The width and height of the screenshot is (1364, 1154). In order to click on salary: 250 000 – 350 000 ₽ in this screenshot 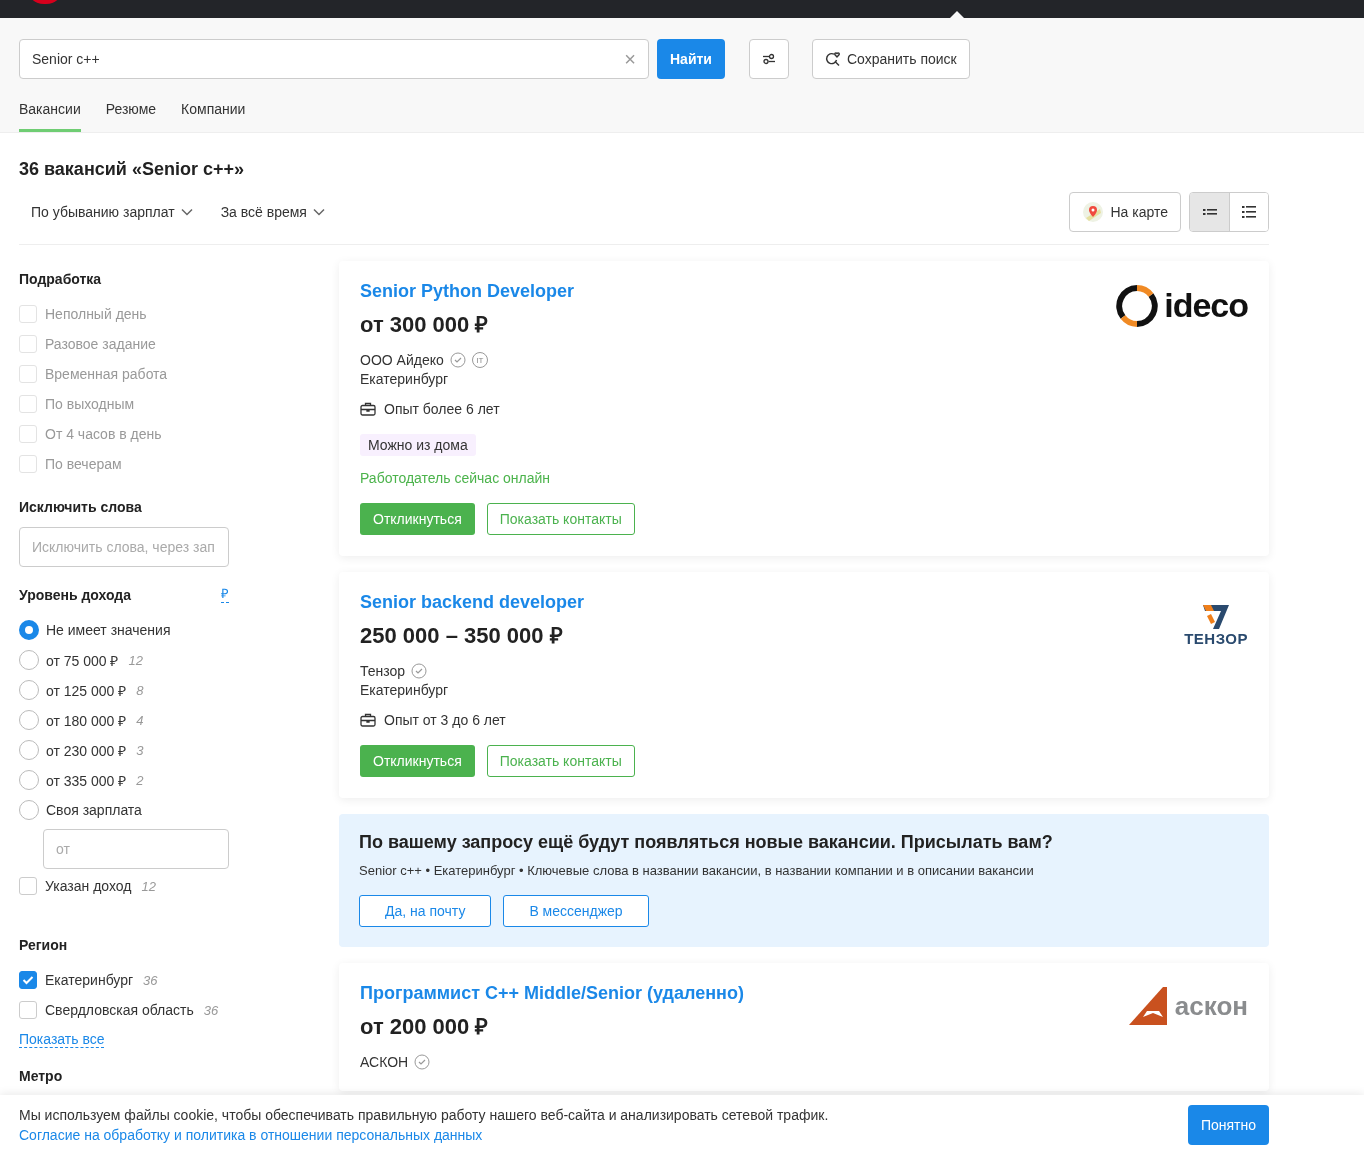, I will do `click(462, 635)`.